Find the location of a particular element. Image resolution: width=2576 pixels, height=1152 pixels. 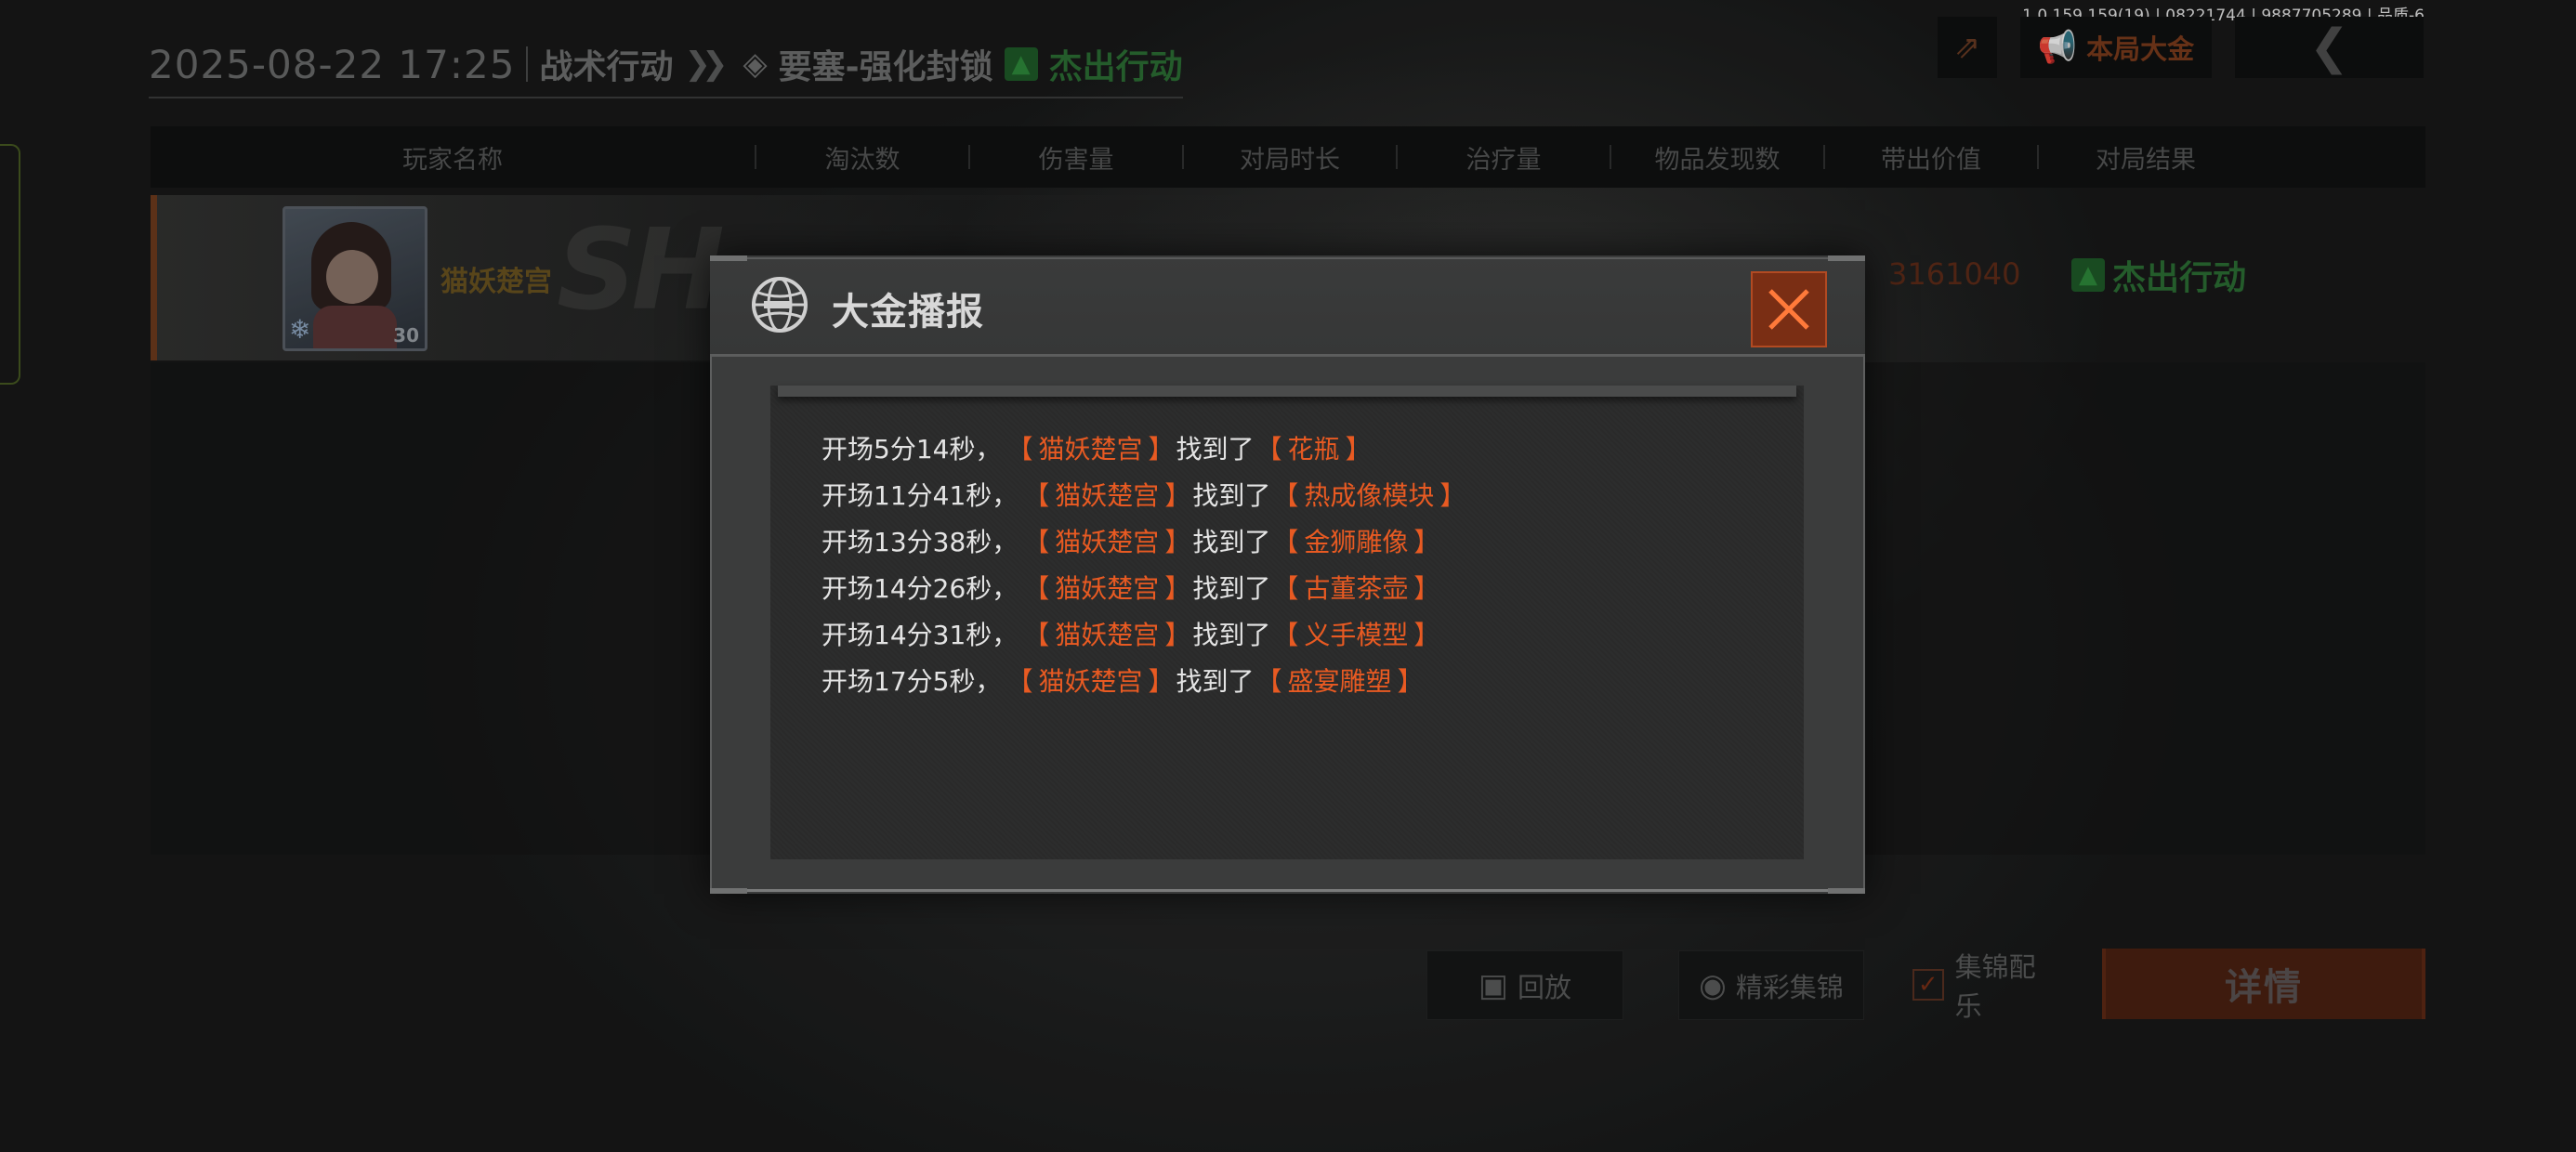

report-line: 开场14分26秒，【猫妖楚宫】找到了【古董茶壶】 is located at coordinates (1143, 587).